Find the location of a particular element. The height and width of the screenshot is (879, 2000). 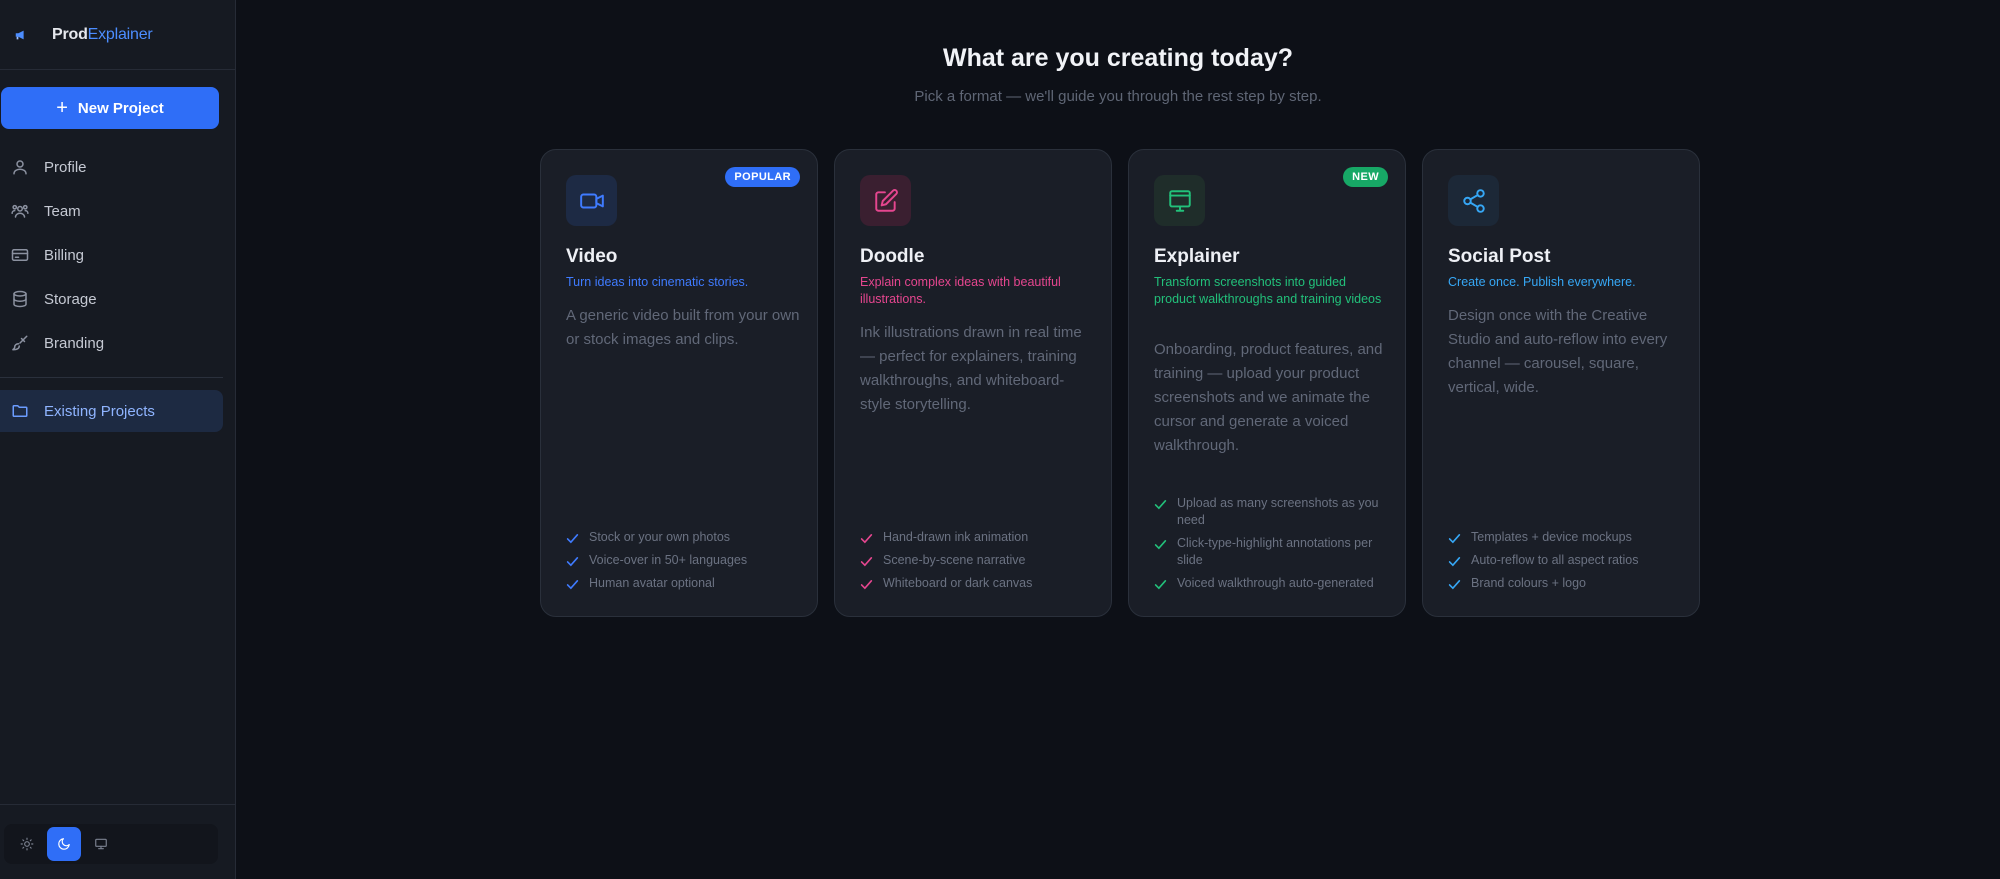

moon-icon is located at coordinates (64, 844).